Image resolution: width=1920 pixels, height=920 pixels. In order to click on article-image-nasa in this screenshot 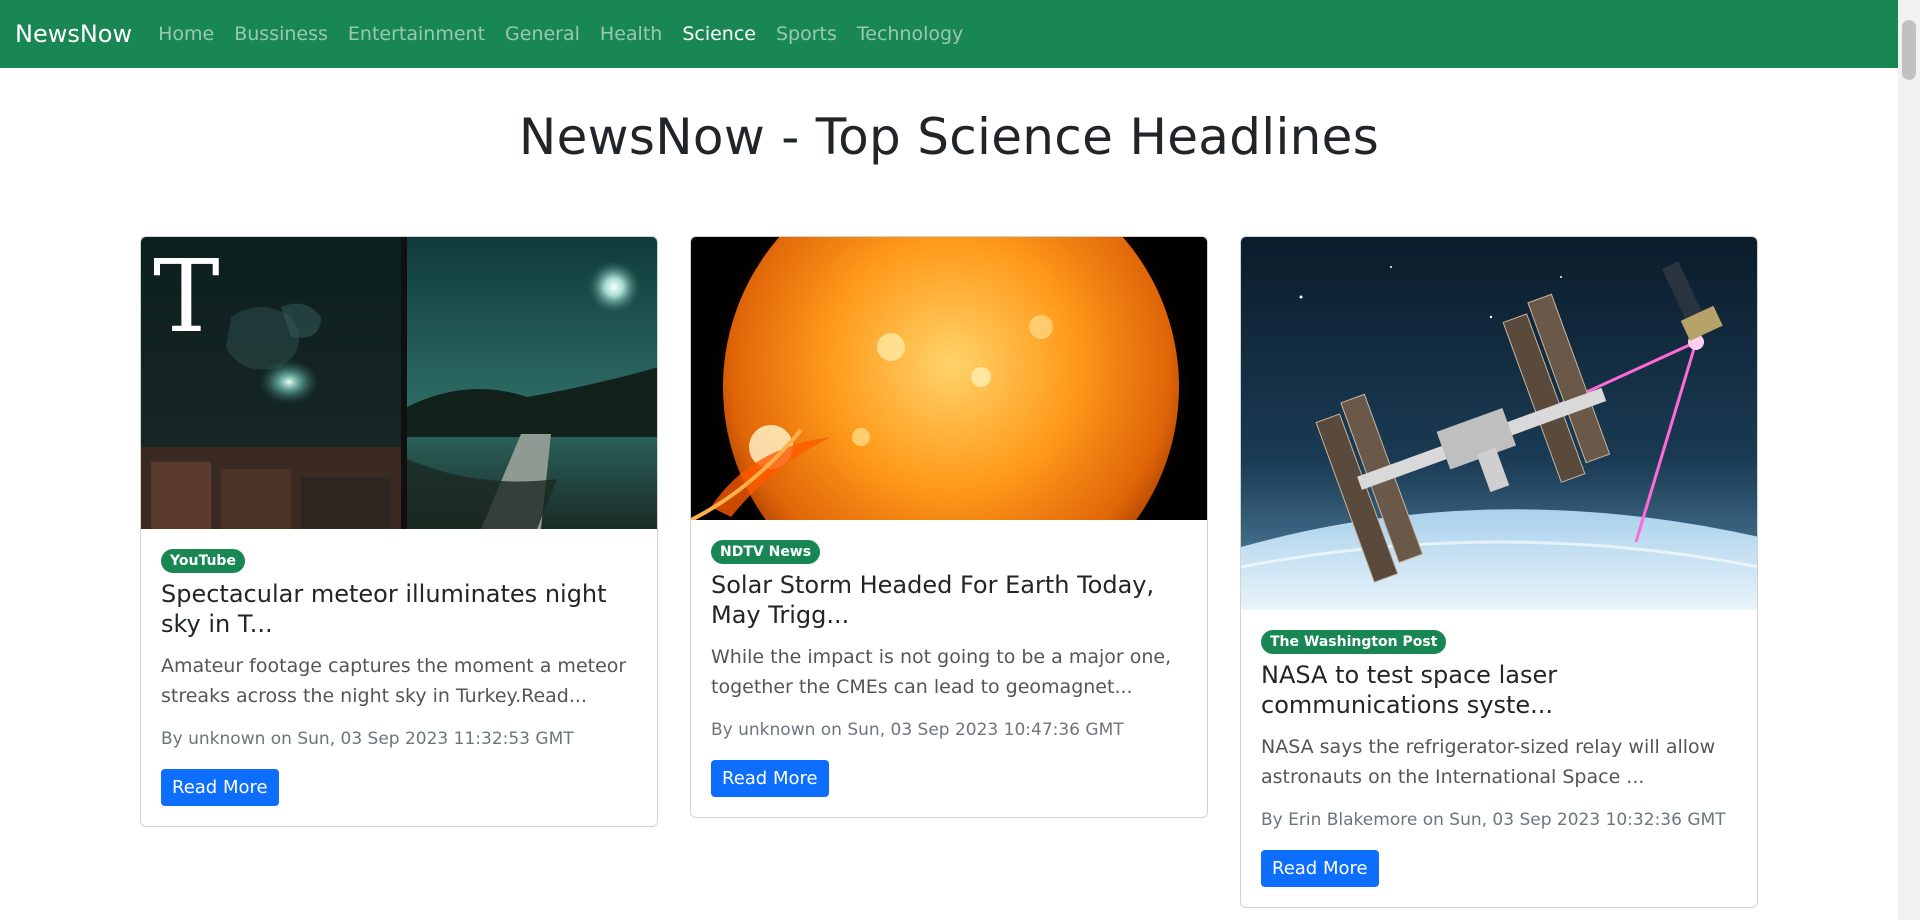, I will do `click(1499, 423)`.